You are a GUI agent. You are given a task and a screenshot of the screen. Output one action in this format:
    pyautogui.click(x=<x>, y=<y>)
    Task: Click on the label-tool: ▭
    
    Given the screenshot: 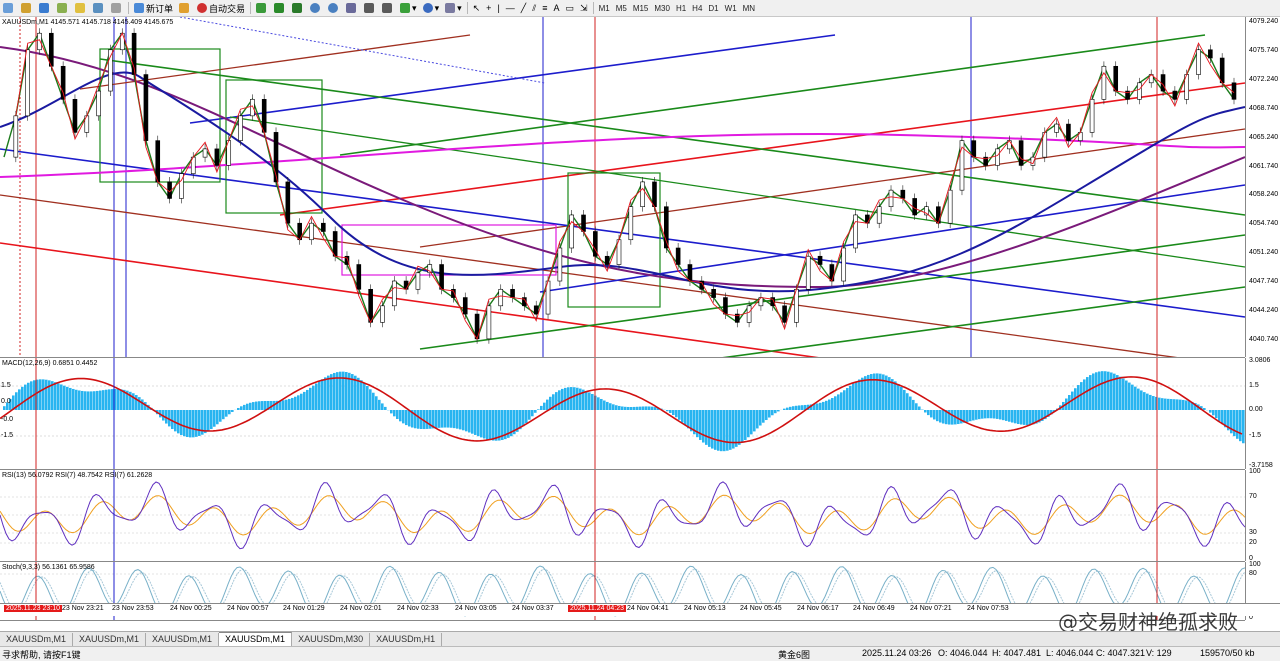 What is the action you would take?
    pyautogui.click(x=570, y=8)
    